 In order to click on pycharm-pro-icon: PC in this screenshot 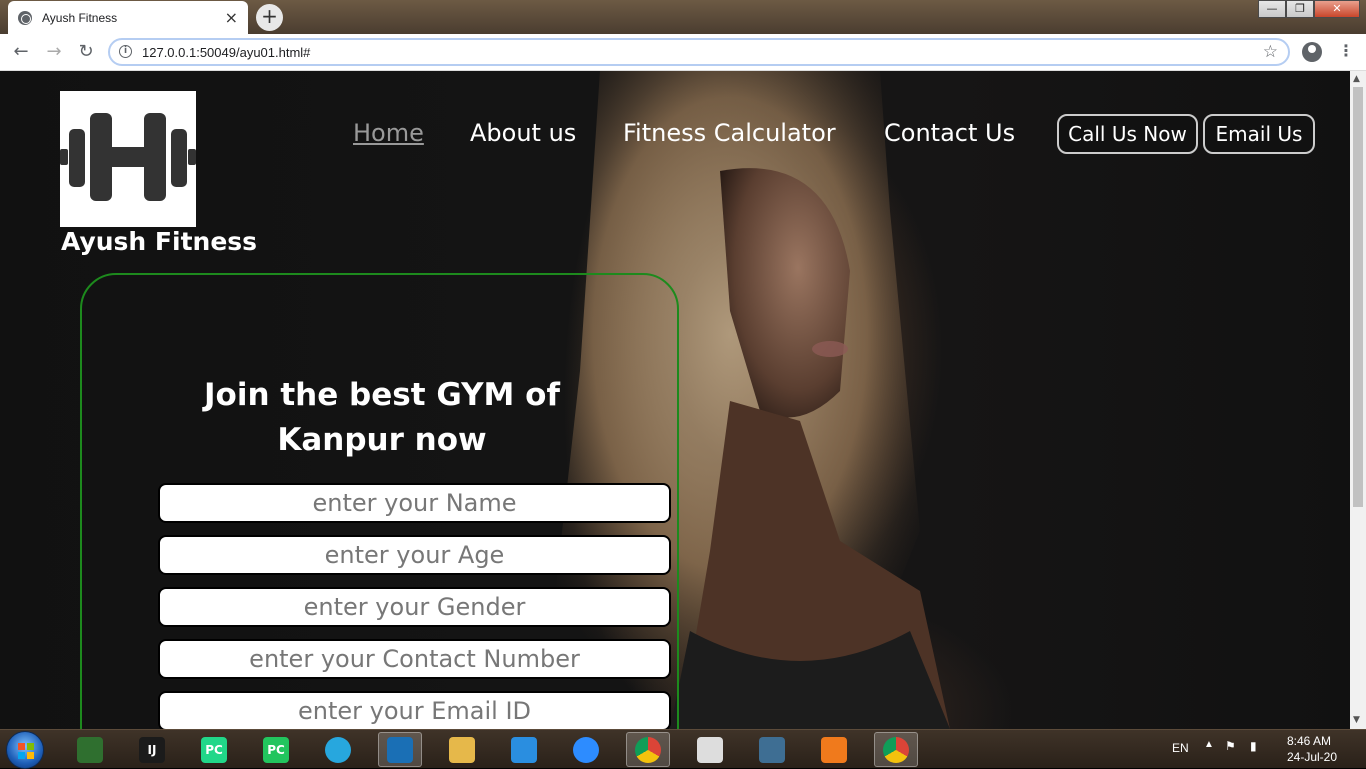, I will do `click(214, 749)`.